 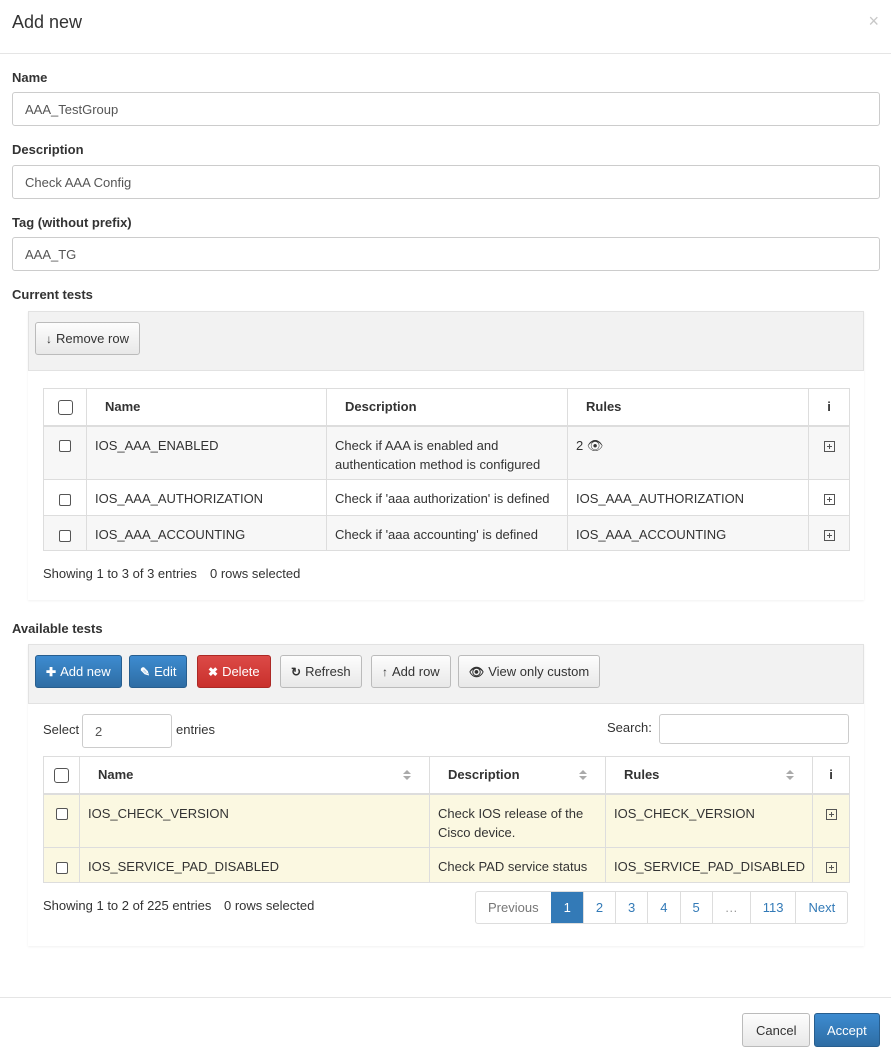 I want to click on row-description: Check if 'aaa authorization' is defined, so click(x=447, y=497).